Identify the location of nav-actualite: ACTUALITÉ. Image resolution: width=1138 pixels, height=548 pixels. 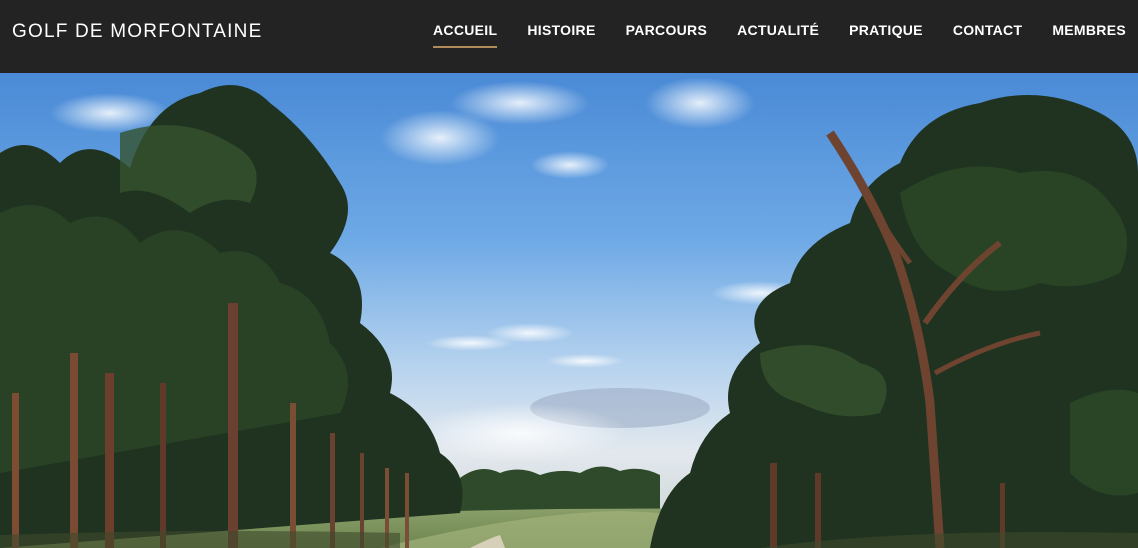
(778, 32).